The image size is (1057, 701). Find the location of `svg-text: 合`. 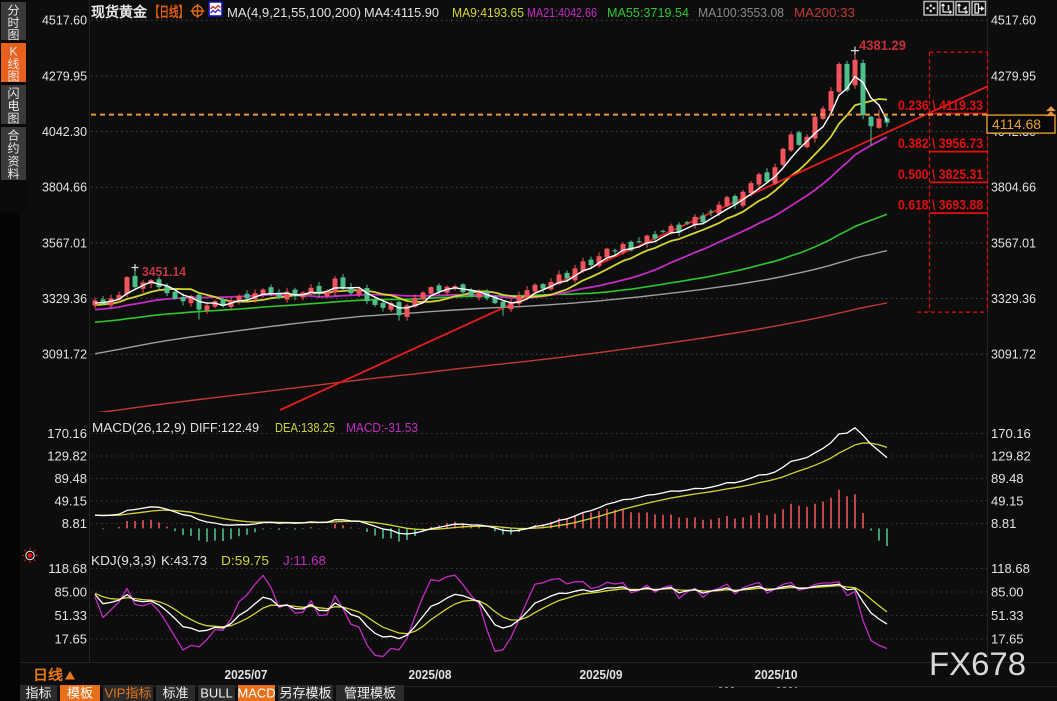

svg-text: 合 is located at coordinates (13, 135).